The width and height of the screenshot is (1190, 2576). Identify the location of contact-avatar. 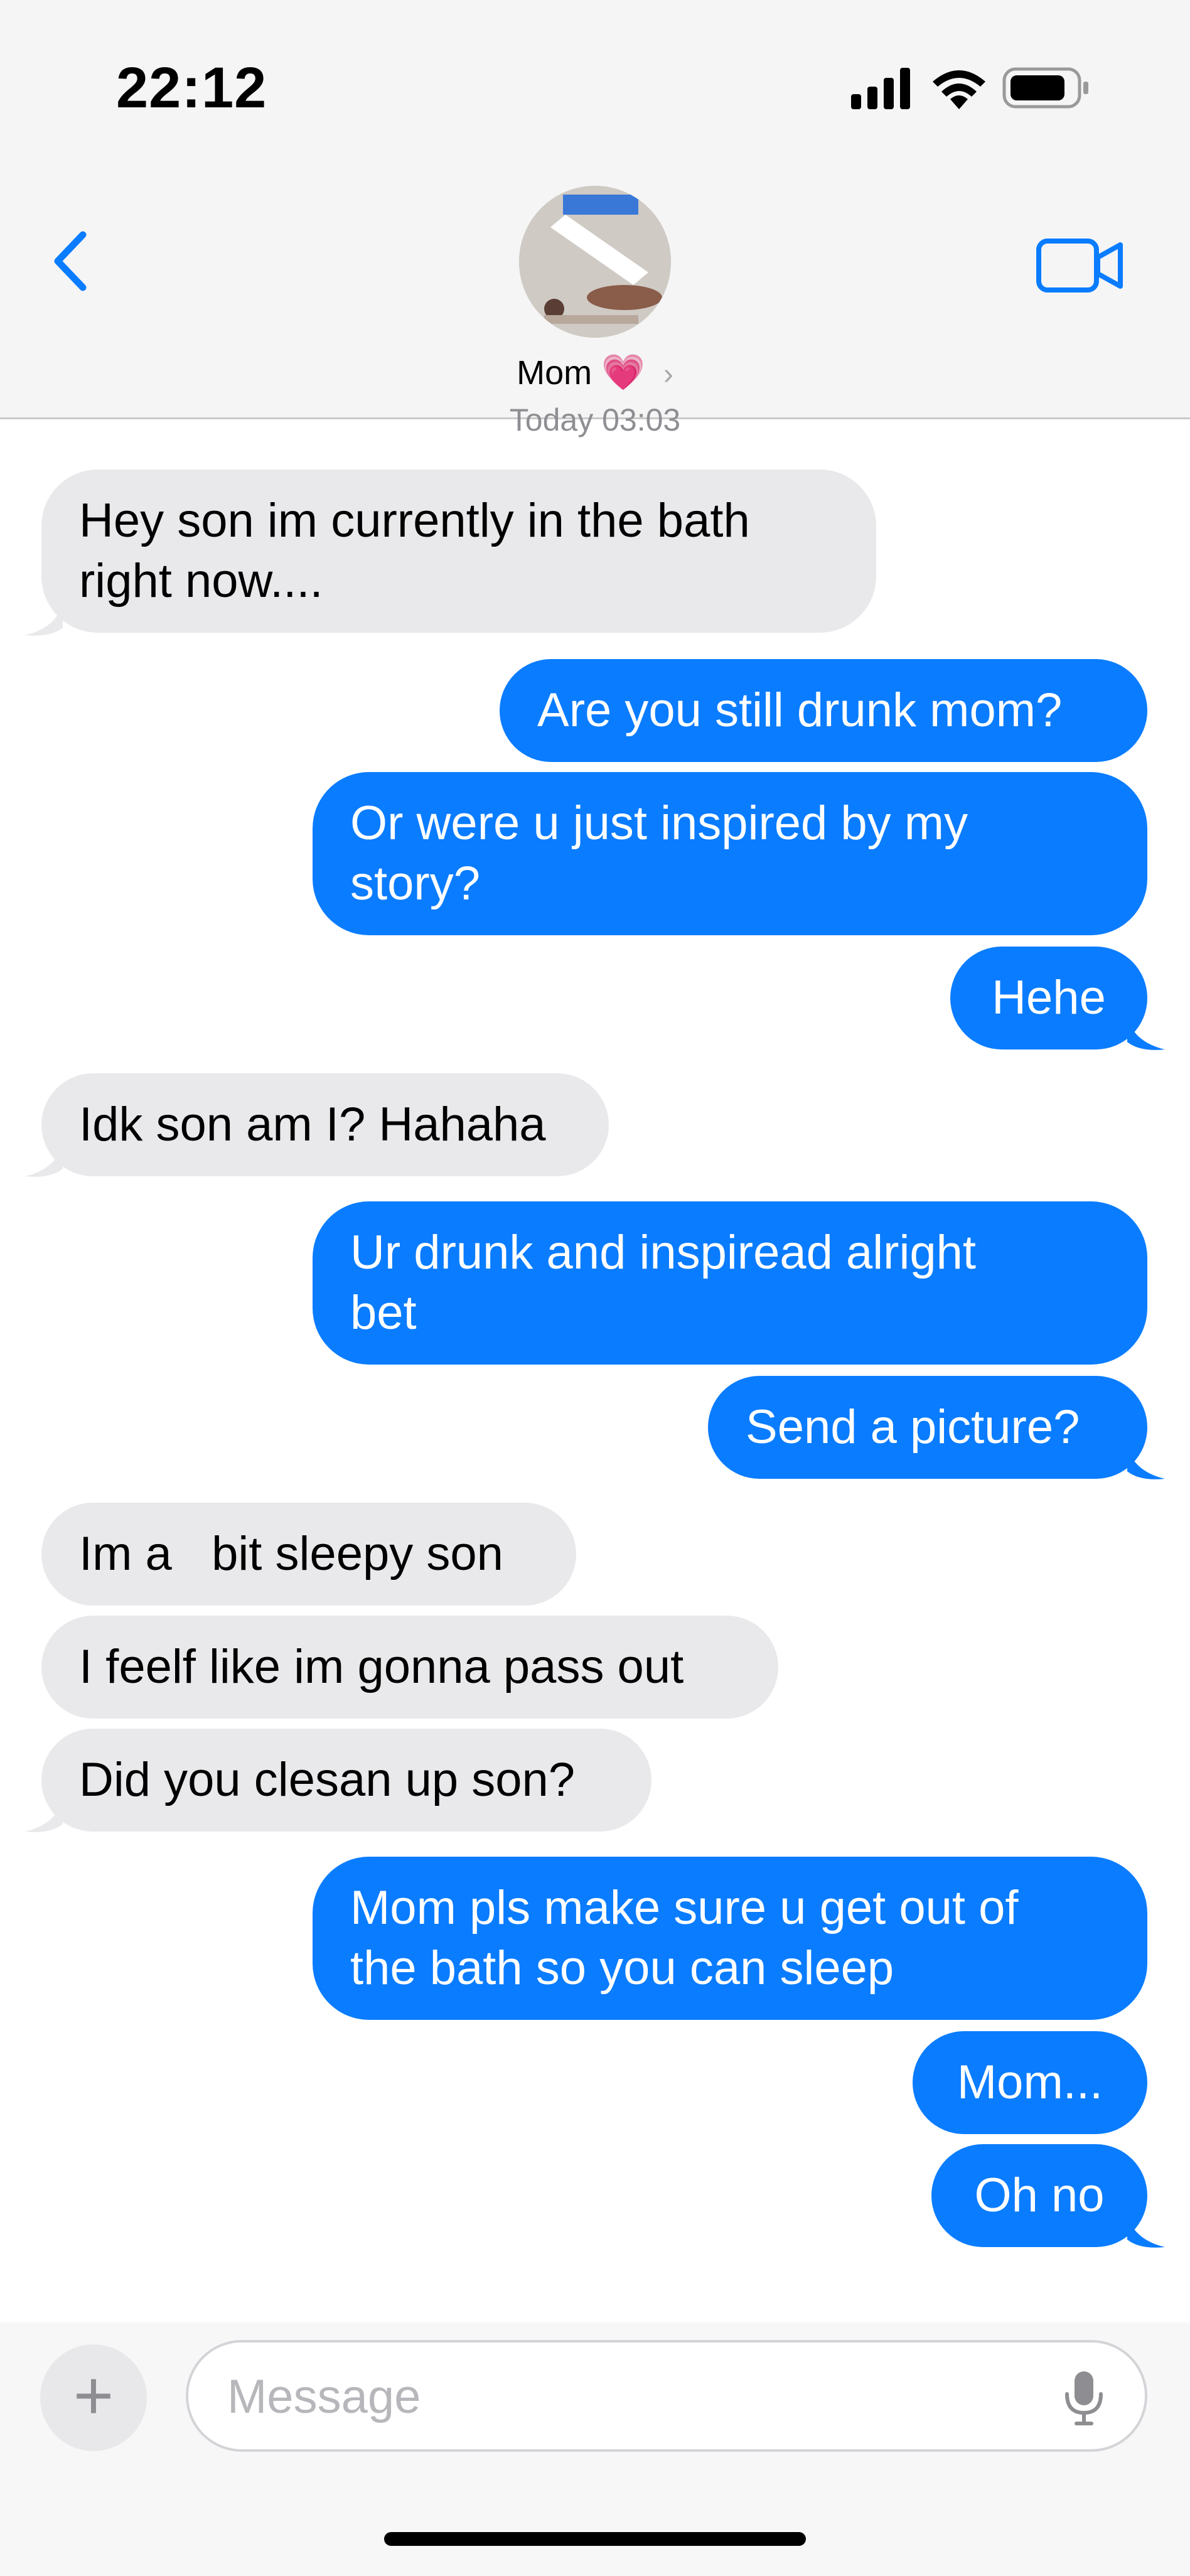
(595, 262).